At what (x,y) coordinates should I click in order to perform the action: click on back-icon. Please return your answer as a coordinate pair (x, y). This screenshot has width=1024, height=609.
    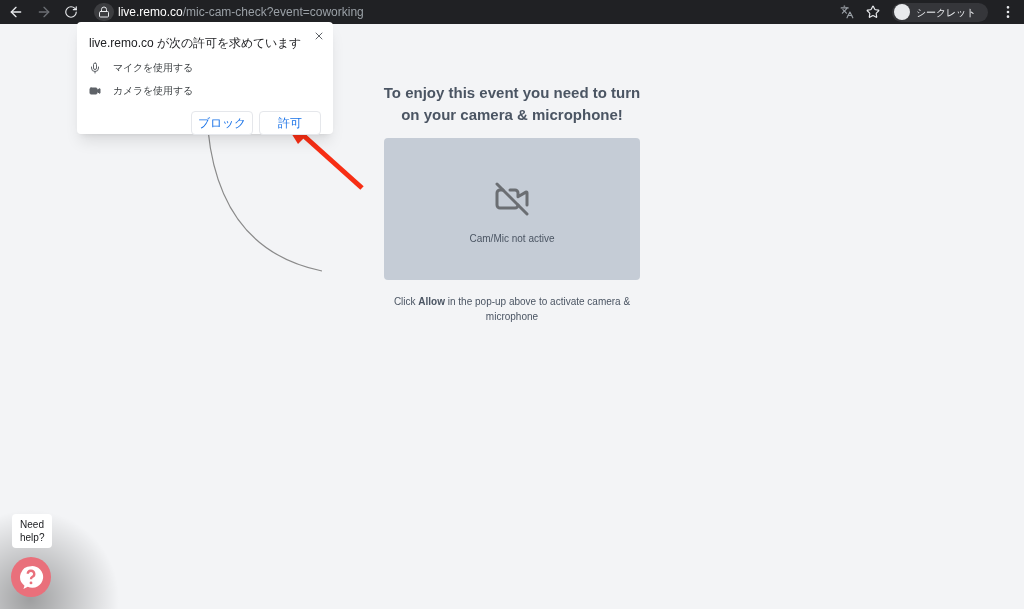
    Looking at the image, I should click on (16, 12).